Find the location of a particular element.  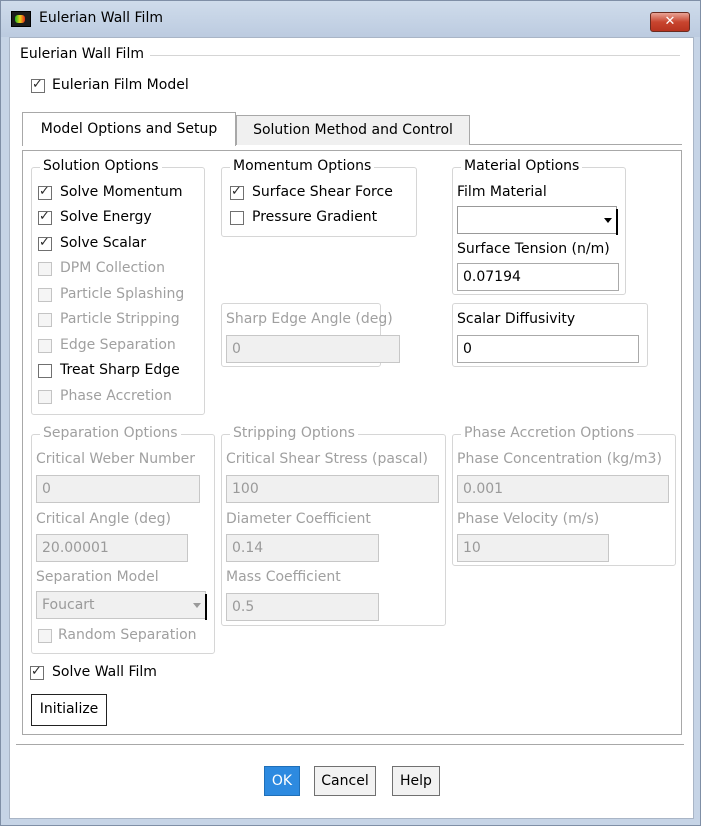

title-bar: Eulerian Wall Film ✕ is located at coordinates (350, 19).